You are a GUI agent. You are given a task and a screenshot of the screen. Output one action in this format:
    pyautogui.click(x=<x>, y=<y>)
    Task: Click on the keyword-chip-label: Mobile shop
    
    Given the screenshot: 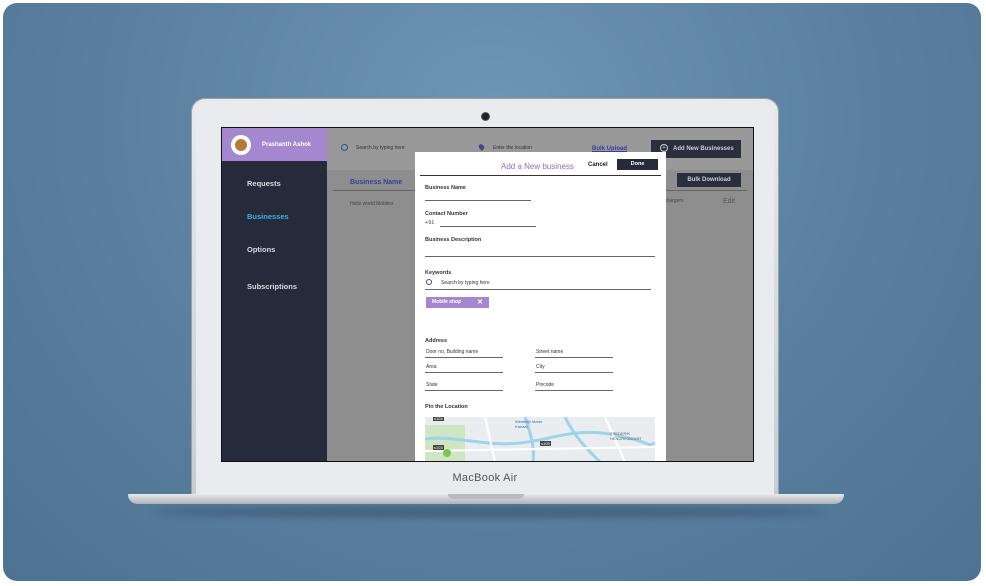 What is the action you would take?
    pyautogui.click(x=447, y=302)
    